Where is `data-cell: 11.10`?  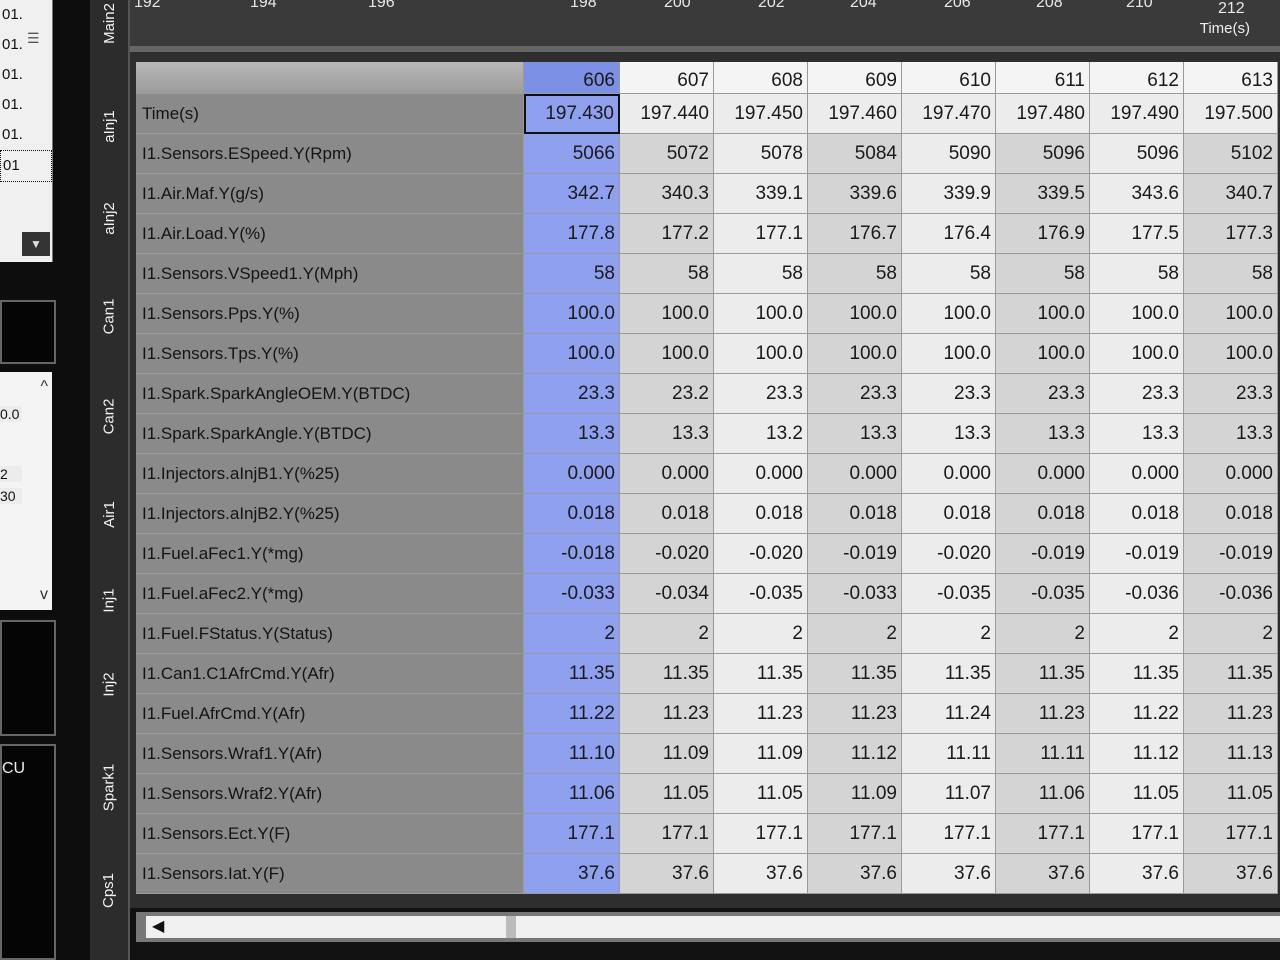 data-cell: 11.10 is located at coordinates (572, 754).